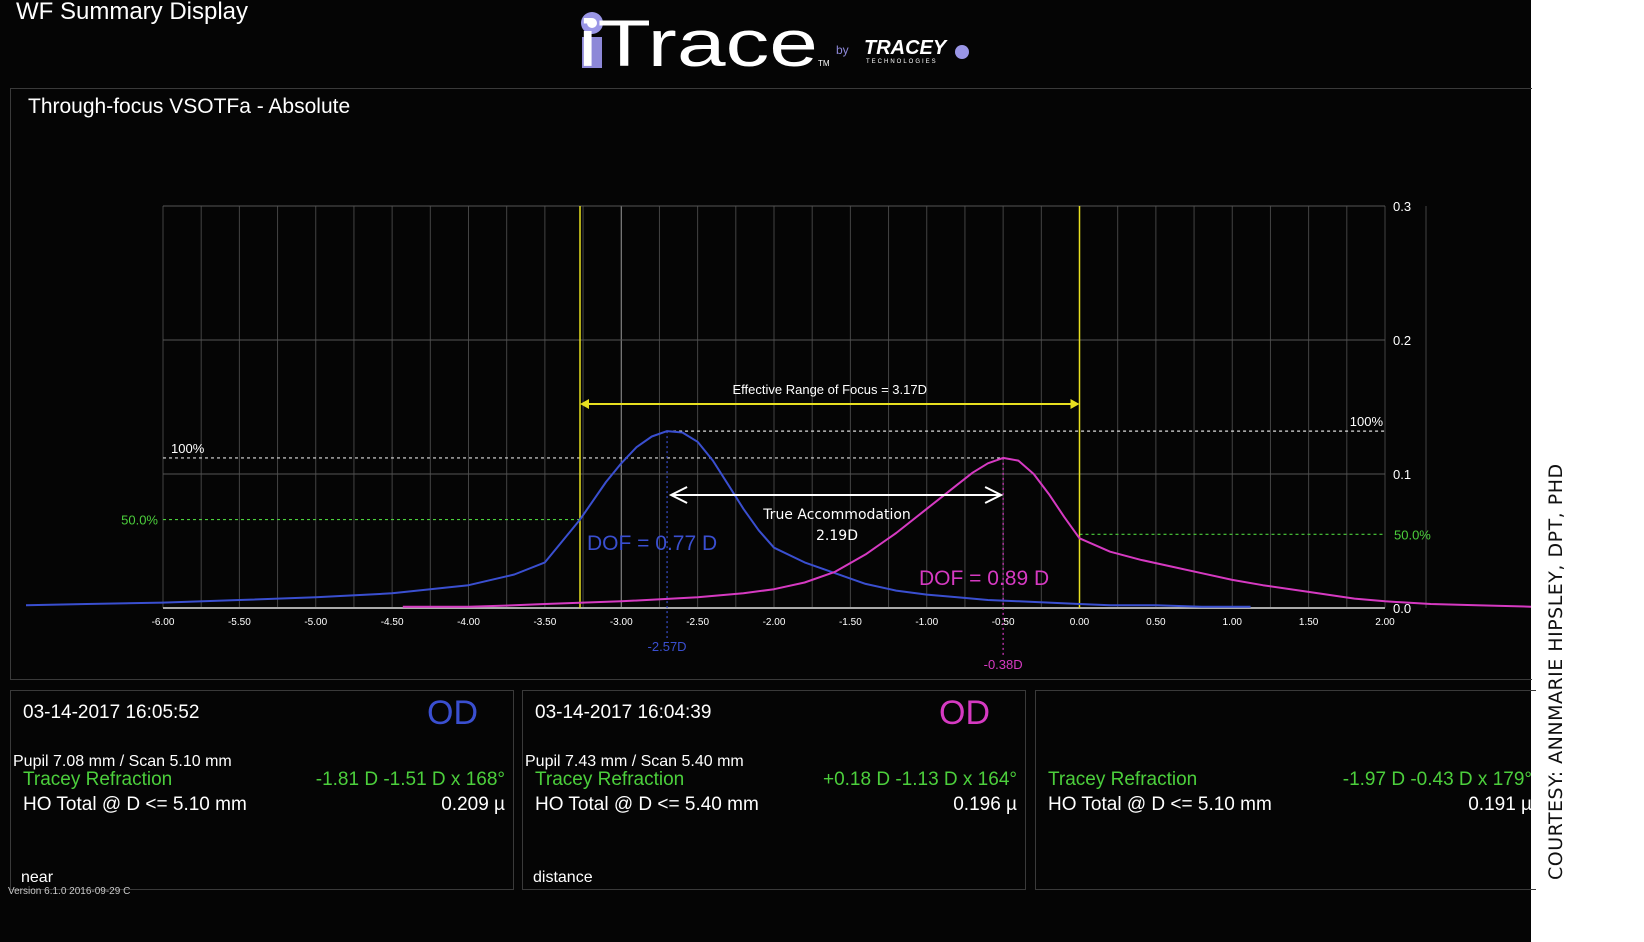 This screenshot has width=1644, height=942. What do you see at coordinates (585, 404) in the screenshot?
I see `effective-range-arrowhead-left` at bounding box center [585, 404].